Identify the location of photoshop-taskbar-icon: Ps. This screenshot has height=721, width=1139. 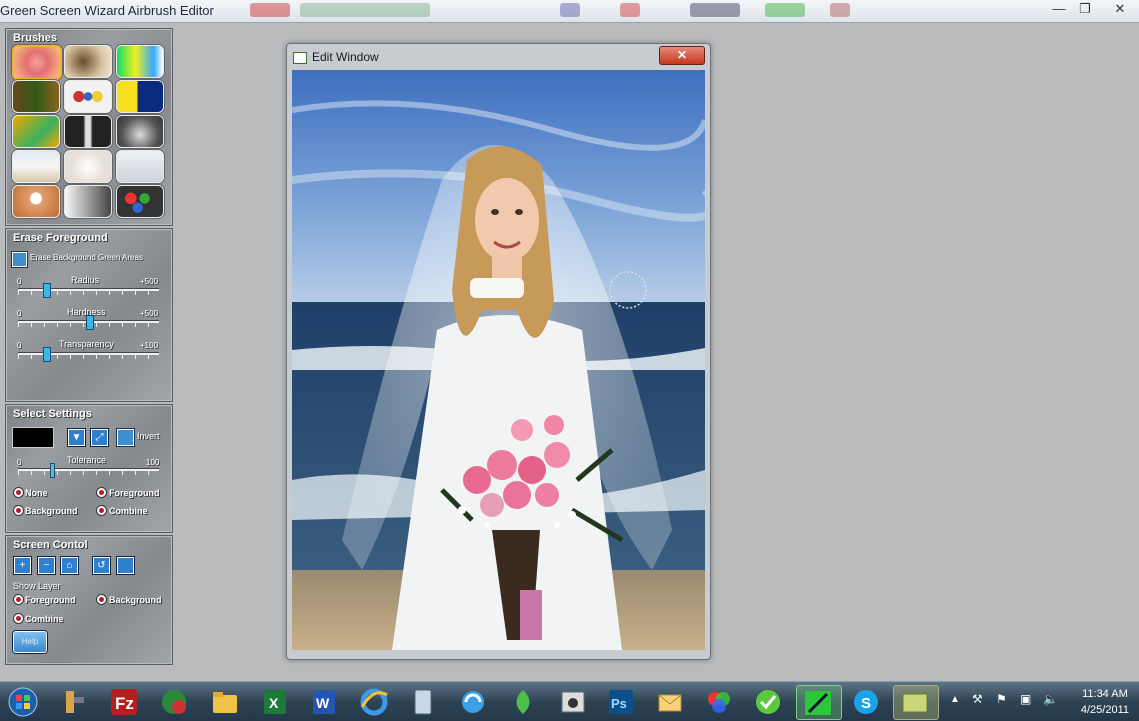
(622, 701).